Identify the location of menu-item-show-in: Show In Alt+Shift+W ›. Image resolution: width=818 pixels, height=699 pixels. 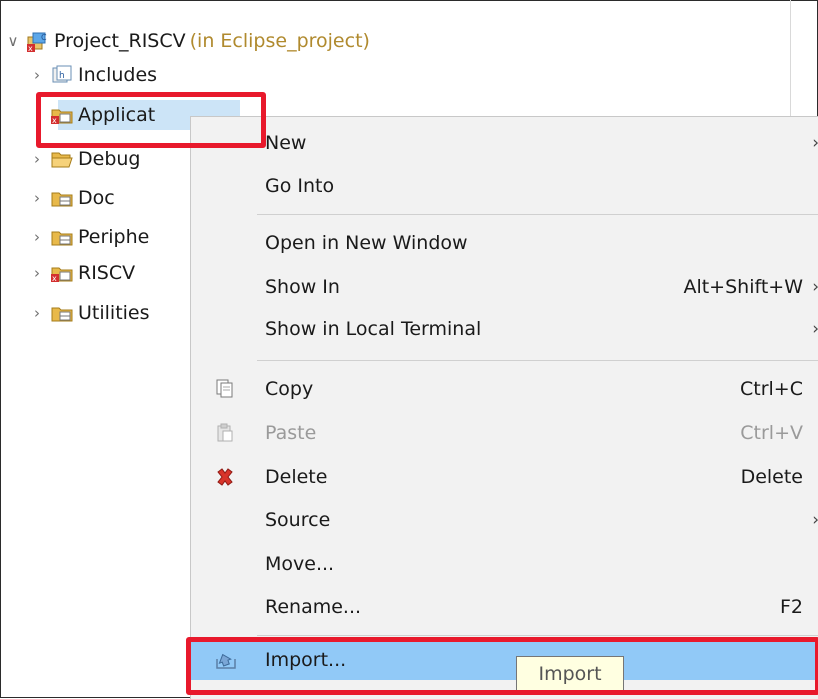
(504, 287).